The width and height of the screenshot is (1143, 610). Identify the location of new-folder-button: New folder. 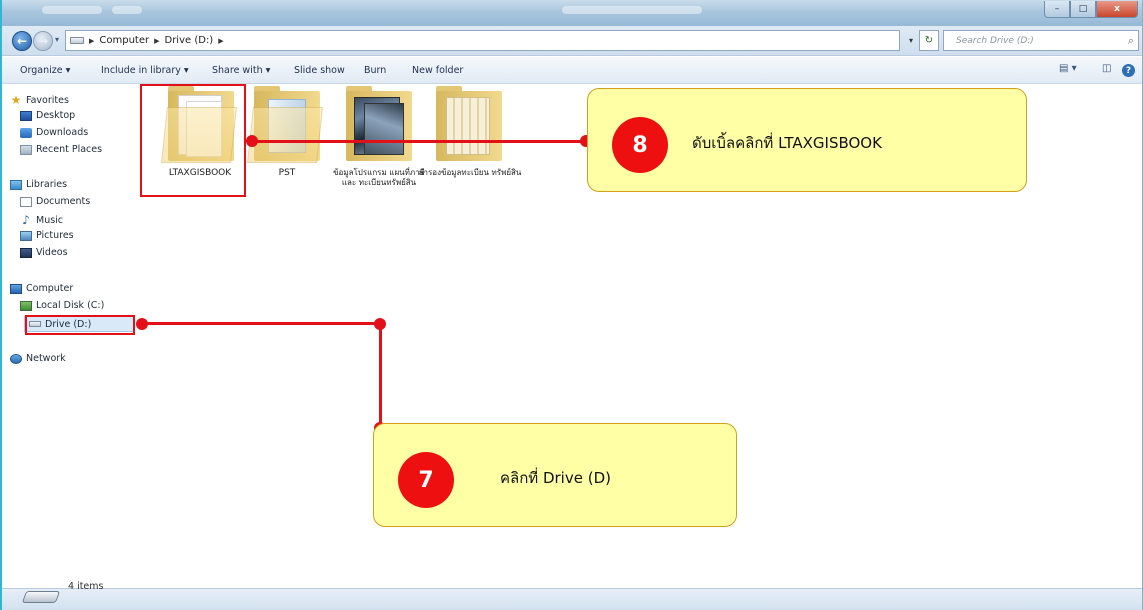
(437, 70).